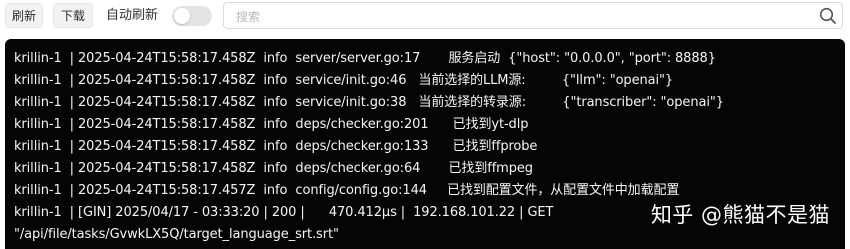  I want to click on search-icon, so click(828, 16).